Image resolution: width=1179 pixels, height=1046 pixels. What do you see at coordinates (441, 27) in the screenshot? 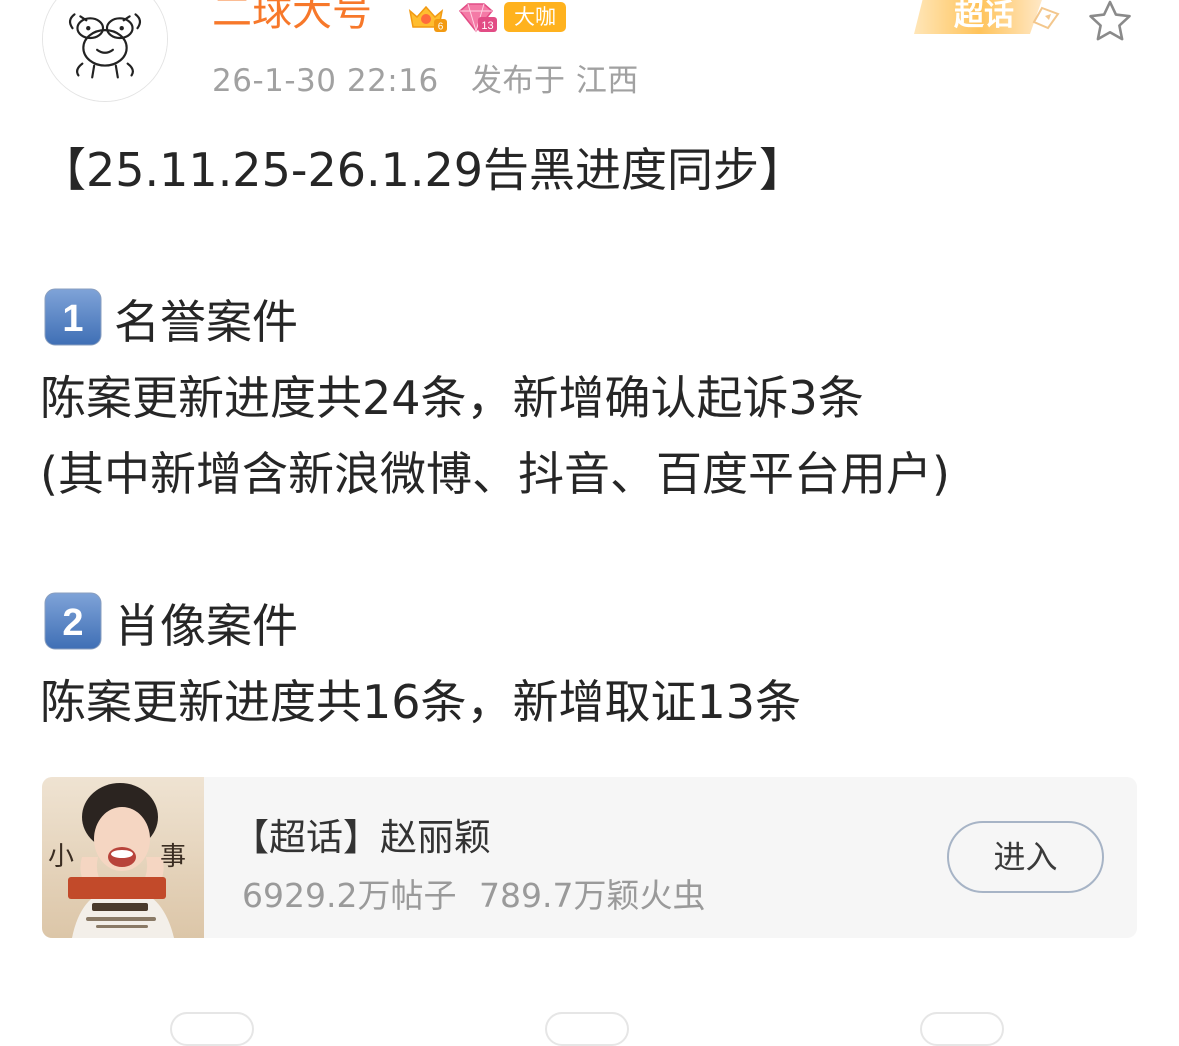
I see `vip-level: 6` at bounding box center [441, 27].